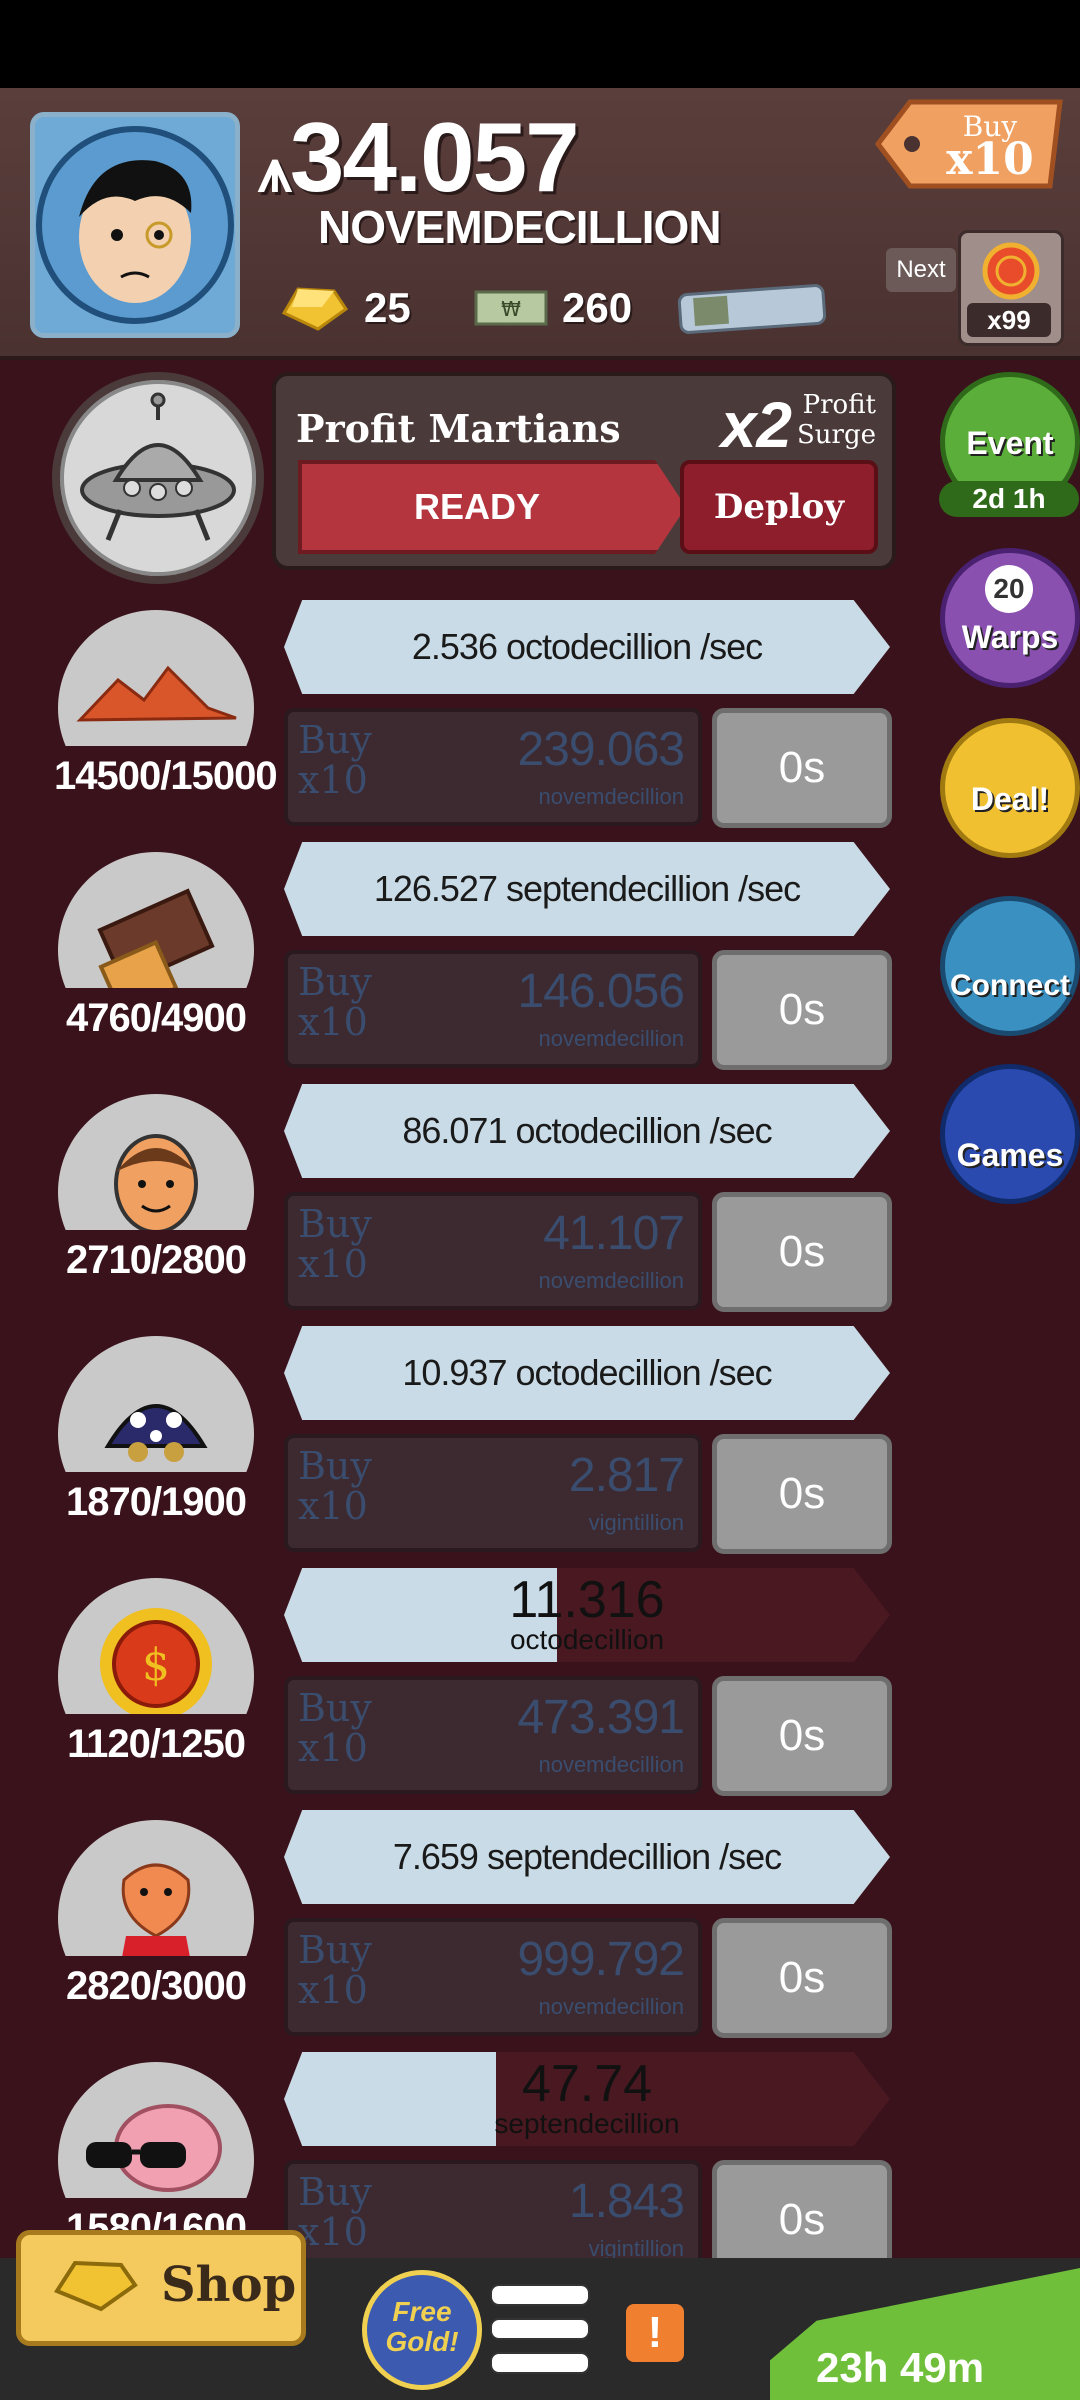 The height and width of the screenshot is (2400, 1080). What do you see at coordinates (1009, 444) in the screenshot?
I see `event-button: Event 2d 1h` at bounding box center [1009, 444].